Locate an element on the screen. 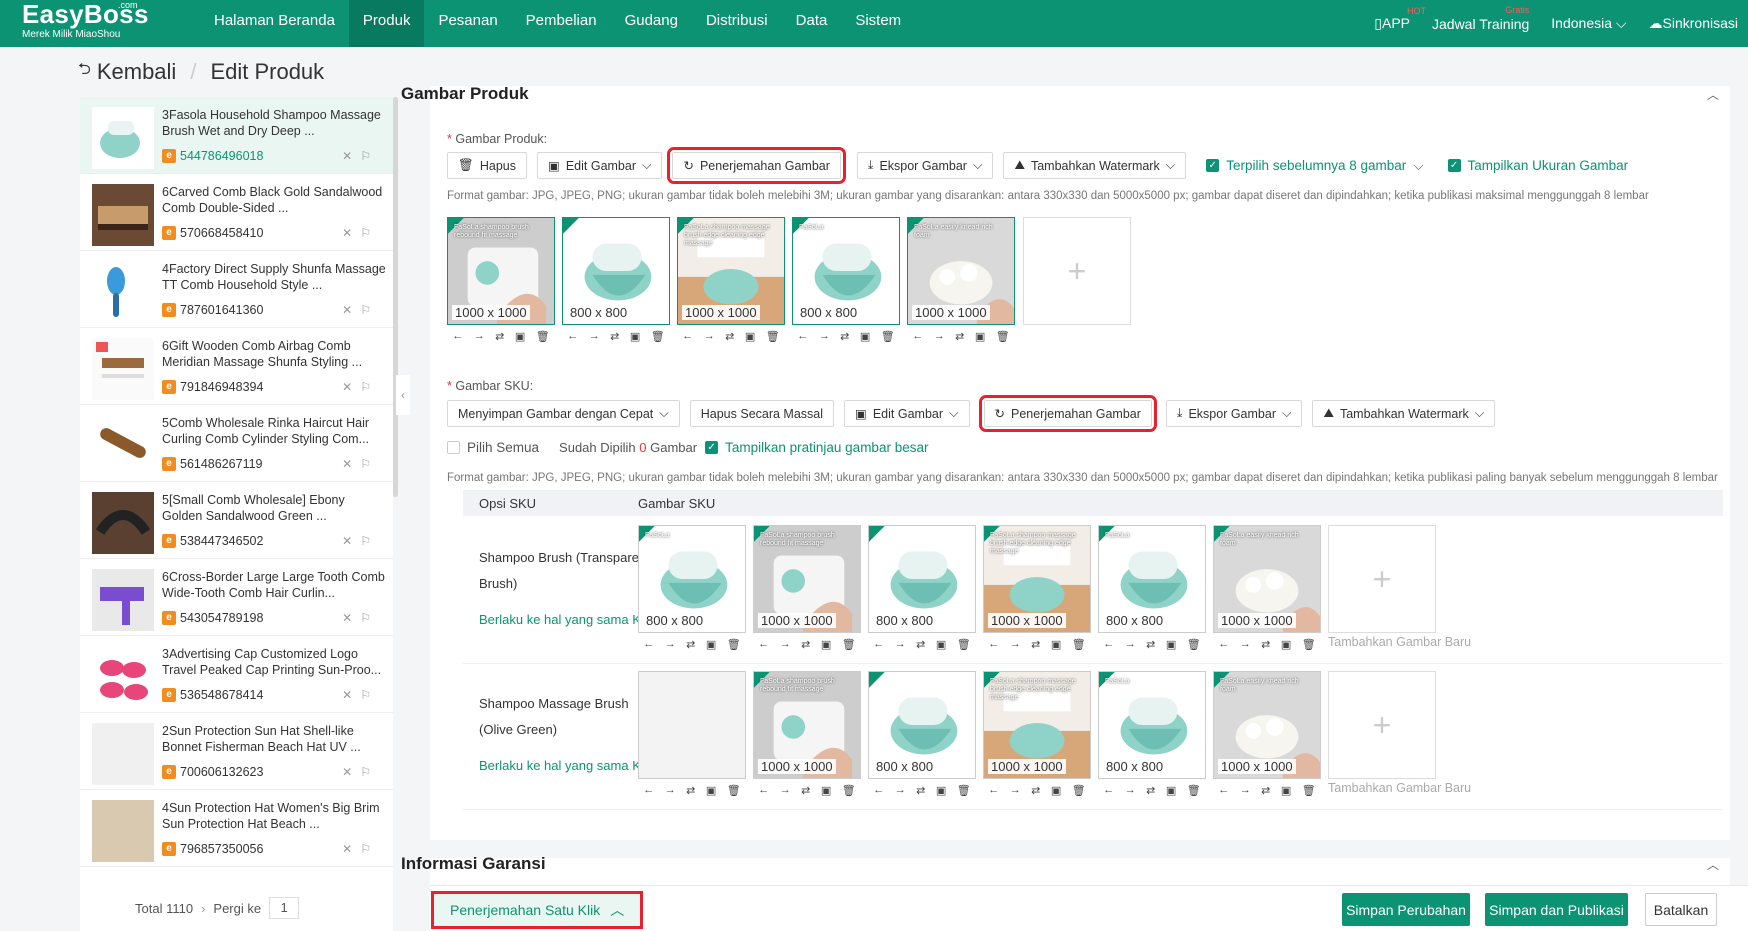  image-thumbnail: FaSoLa 800 x 800 ← → ⇄ ▣ 🗑 is located at coordinates (692, 590).